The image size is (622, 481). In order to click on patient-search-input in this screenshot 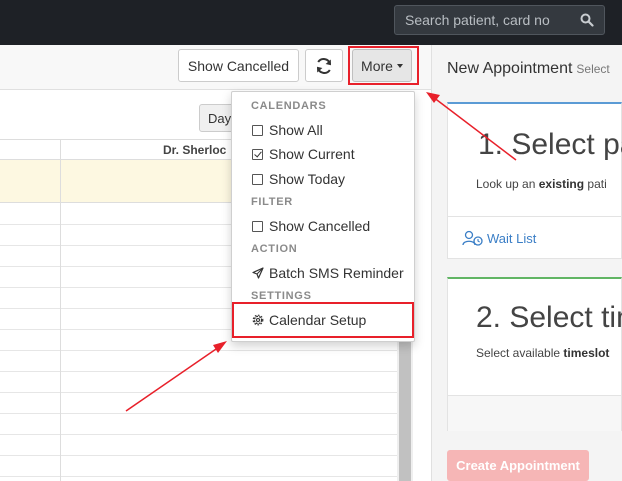, I will do `click(482, 20)`.